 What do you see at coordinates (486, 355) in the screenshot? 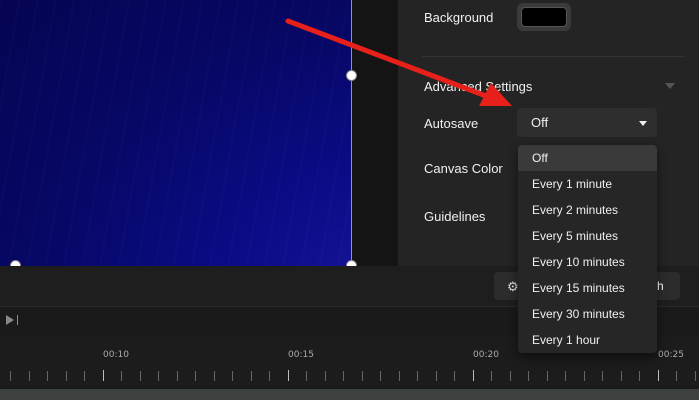
I see `tick-label: 00:20` at bounding box center [486, 355].